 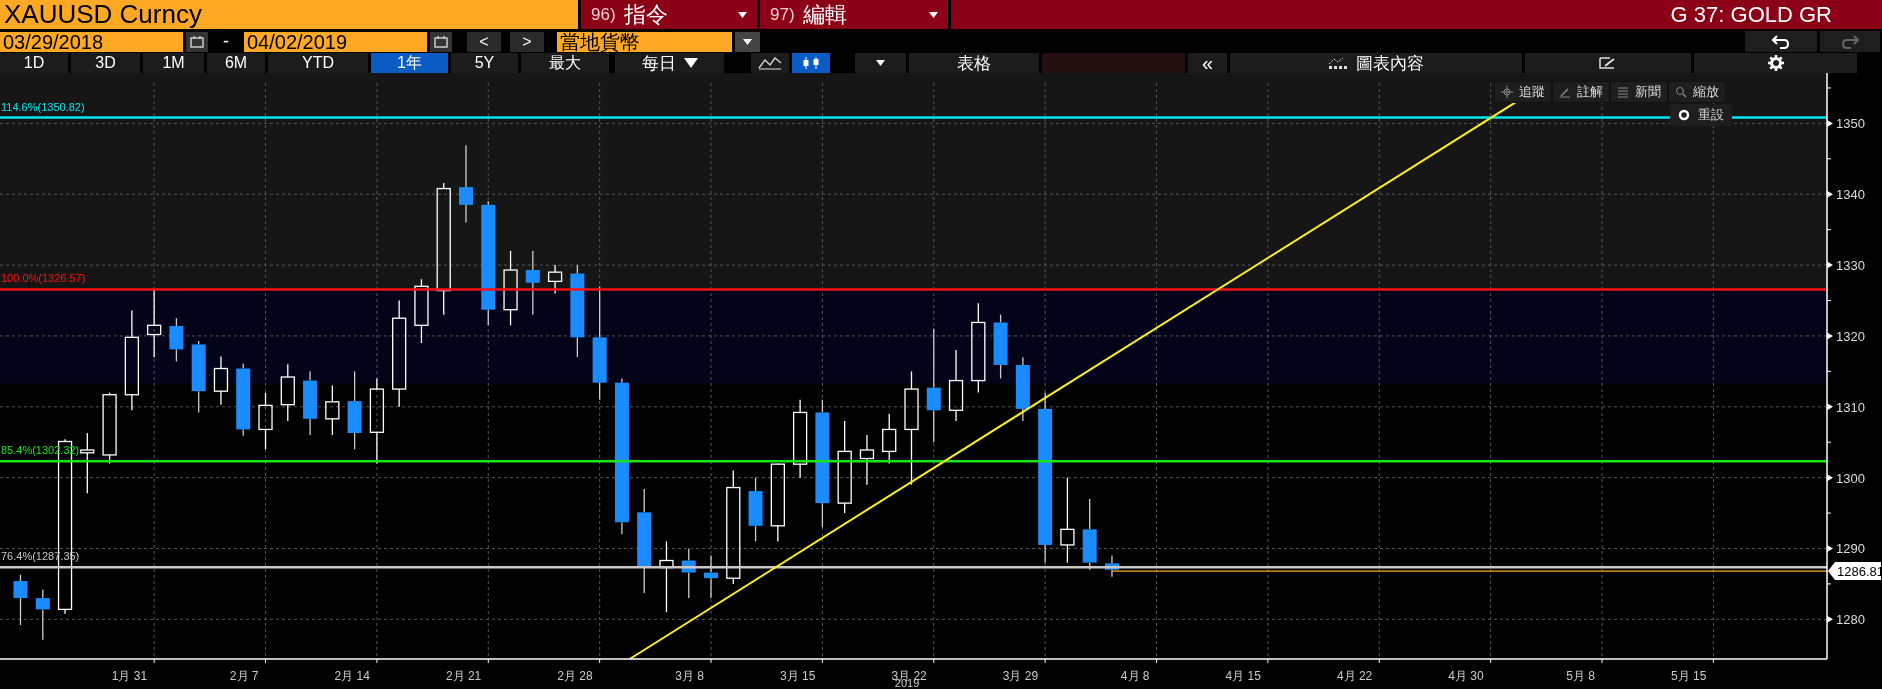 I want to click on settings-button, so click(x=1775, y=63).